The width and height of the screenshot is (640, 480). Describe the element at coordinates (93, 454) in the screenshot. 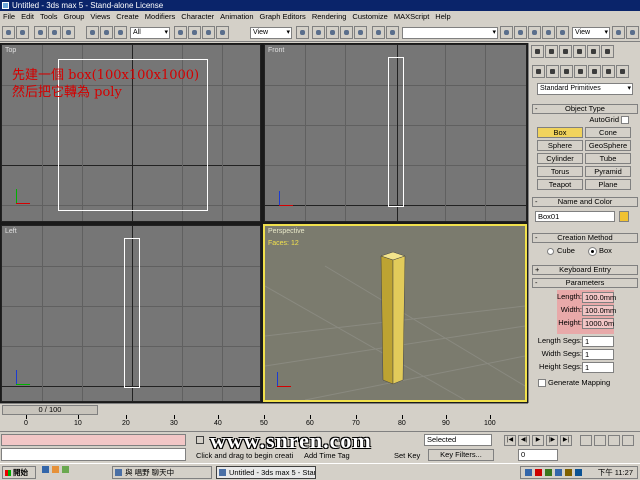

I see `maxscript-mini-input` at that location.